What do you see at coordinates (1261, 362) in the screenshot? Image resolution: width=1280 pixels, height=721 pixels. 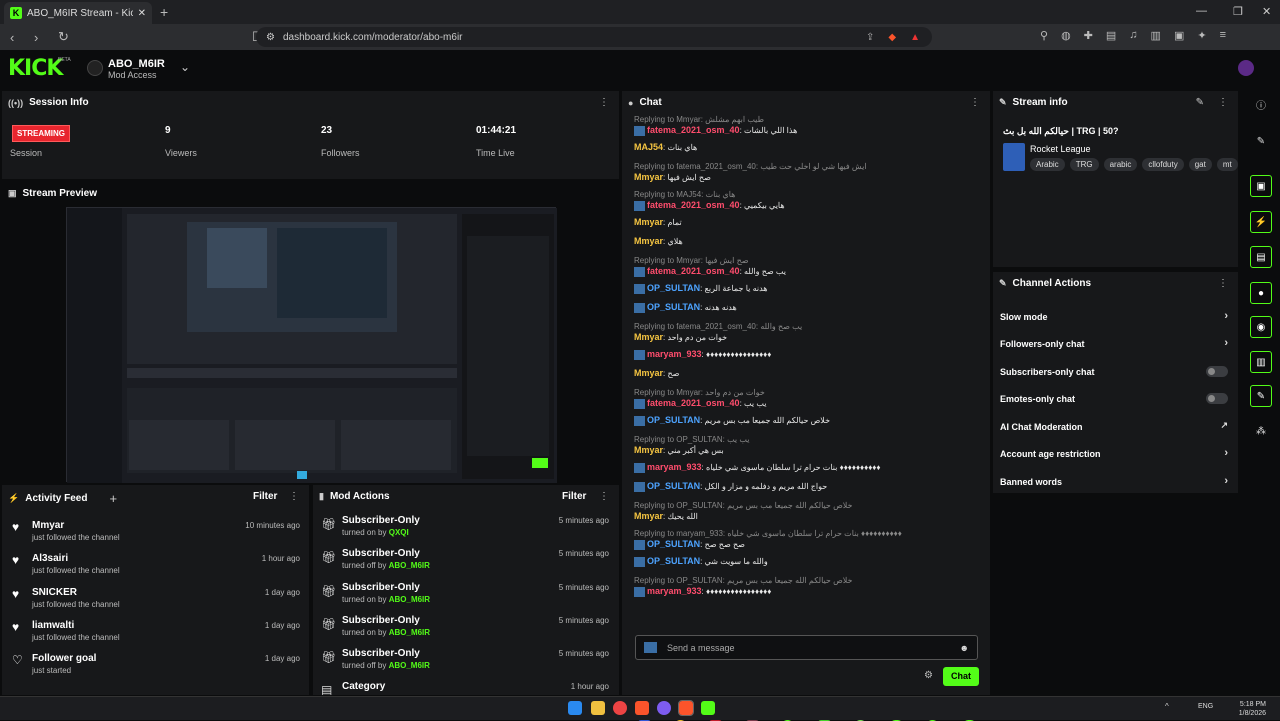 I see `modactions-widget-icon: ▥` at bounding box center [1261, 362].